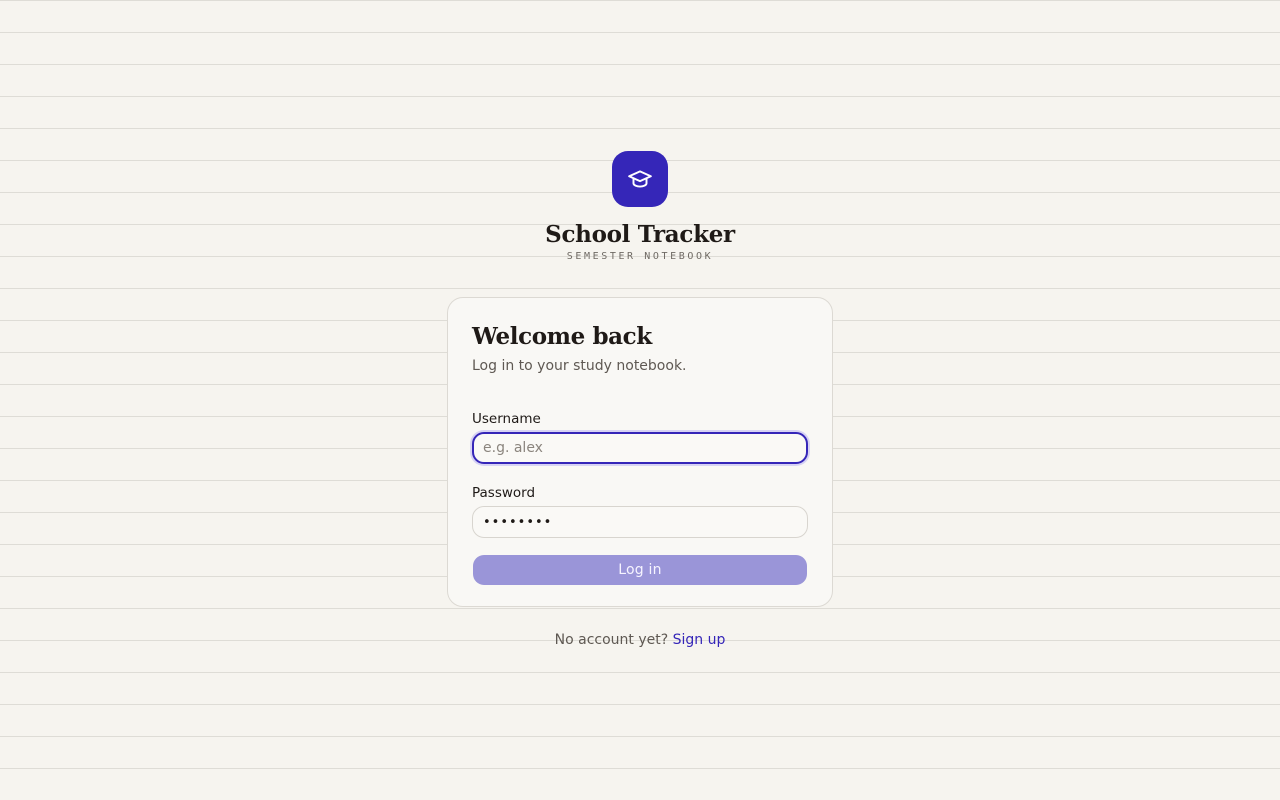 This screenshot has height=800, width=1280. I want to click on login-subheading: Log in to your study notebook., so click(579, 366).